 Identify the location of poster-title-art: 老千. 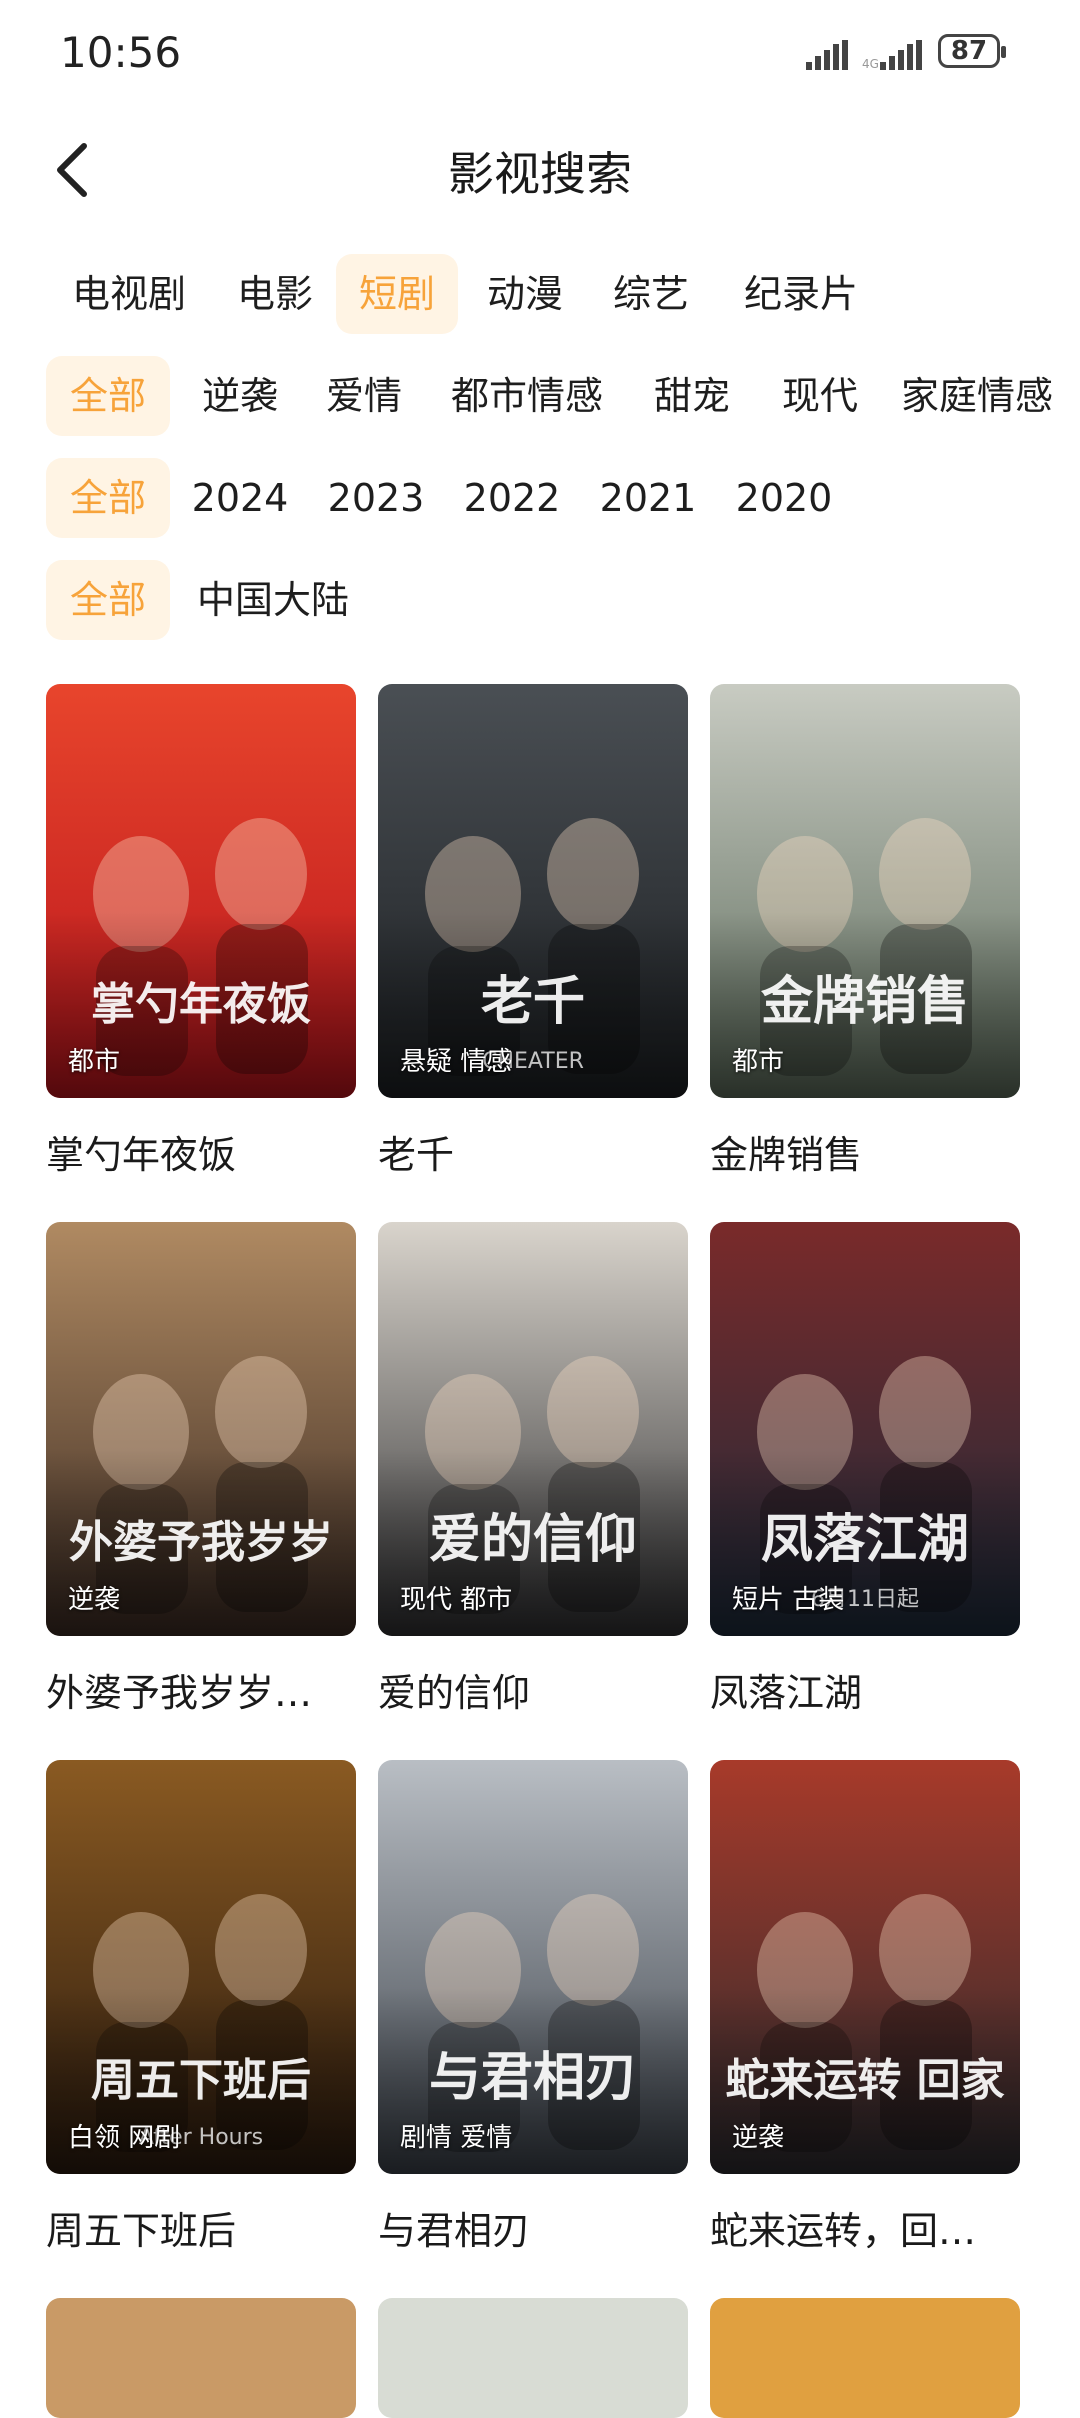
(533, 1002).